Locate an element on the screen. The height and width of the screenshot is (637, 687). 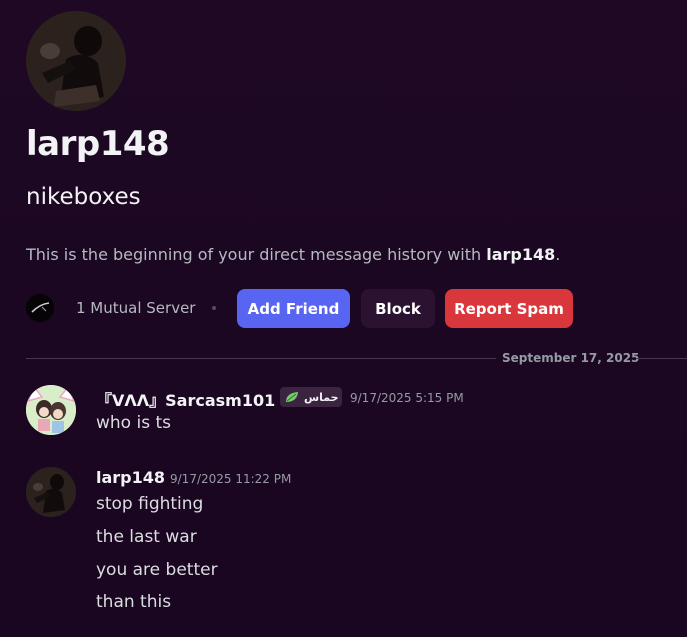
report-spam-button: Report Spam is located at coordinates (509, 308).